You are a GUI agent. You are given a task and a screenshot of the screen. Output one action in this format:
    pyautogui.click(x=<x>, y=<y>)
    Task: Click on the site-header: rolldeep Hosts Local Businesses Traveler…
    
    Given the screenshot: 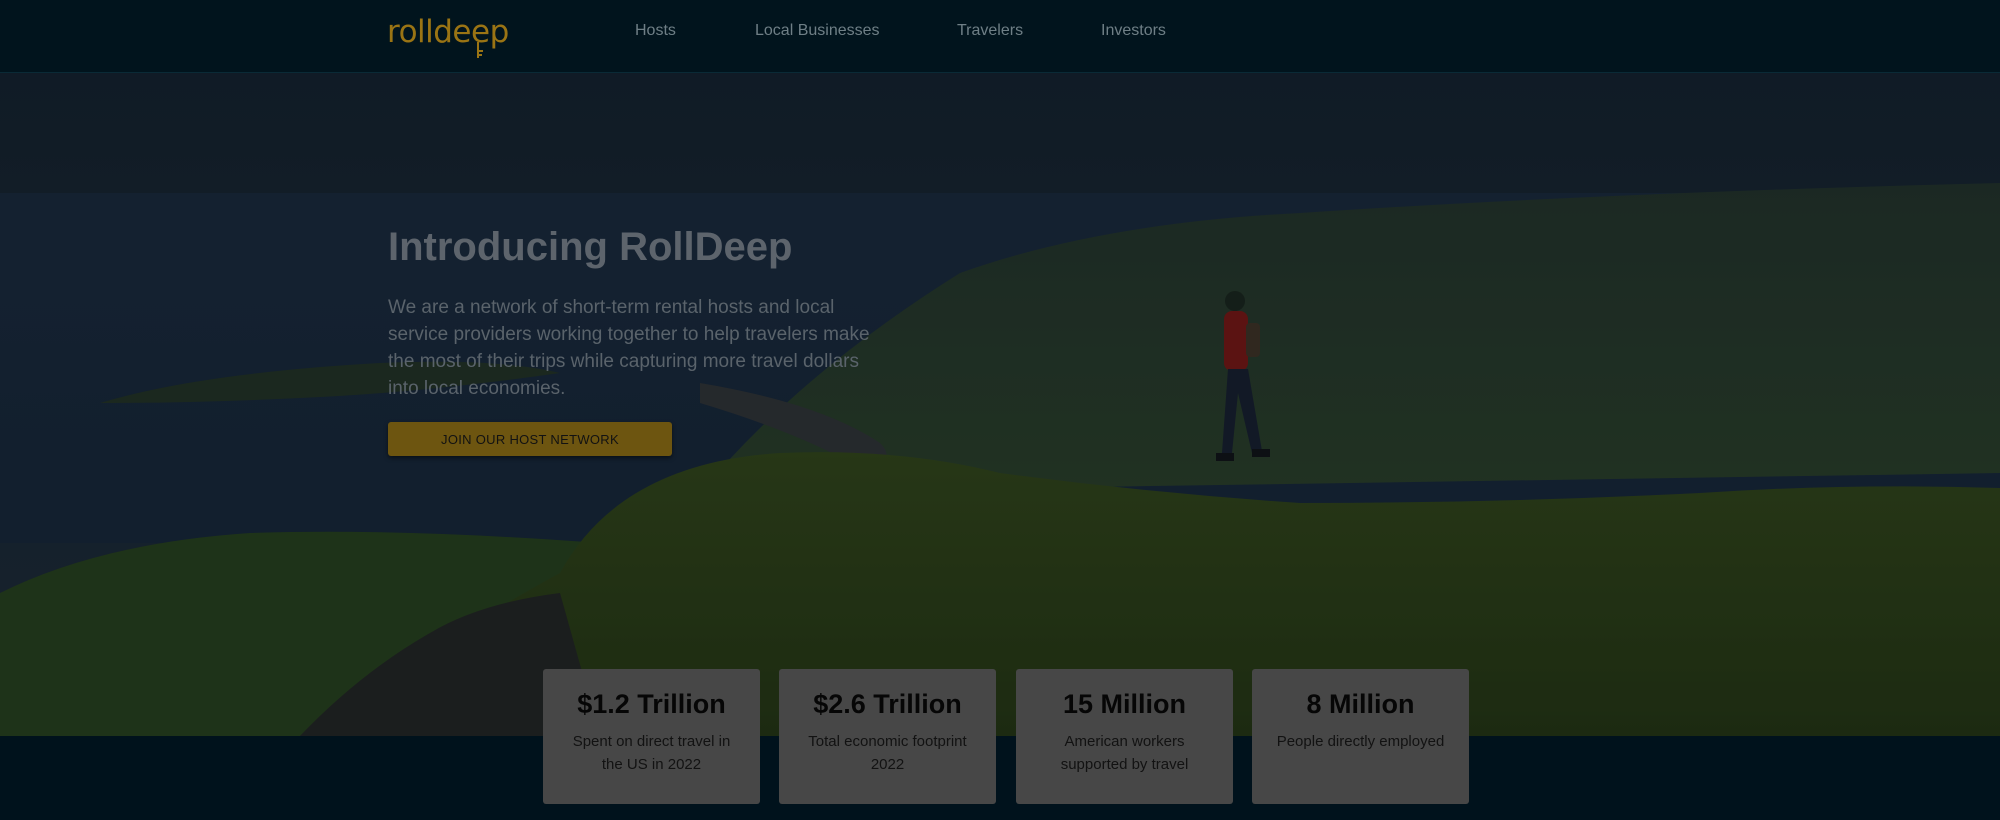 What is the action you would take?
    pyautogui.click(x=1000, y=36)
    